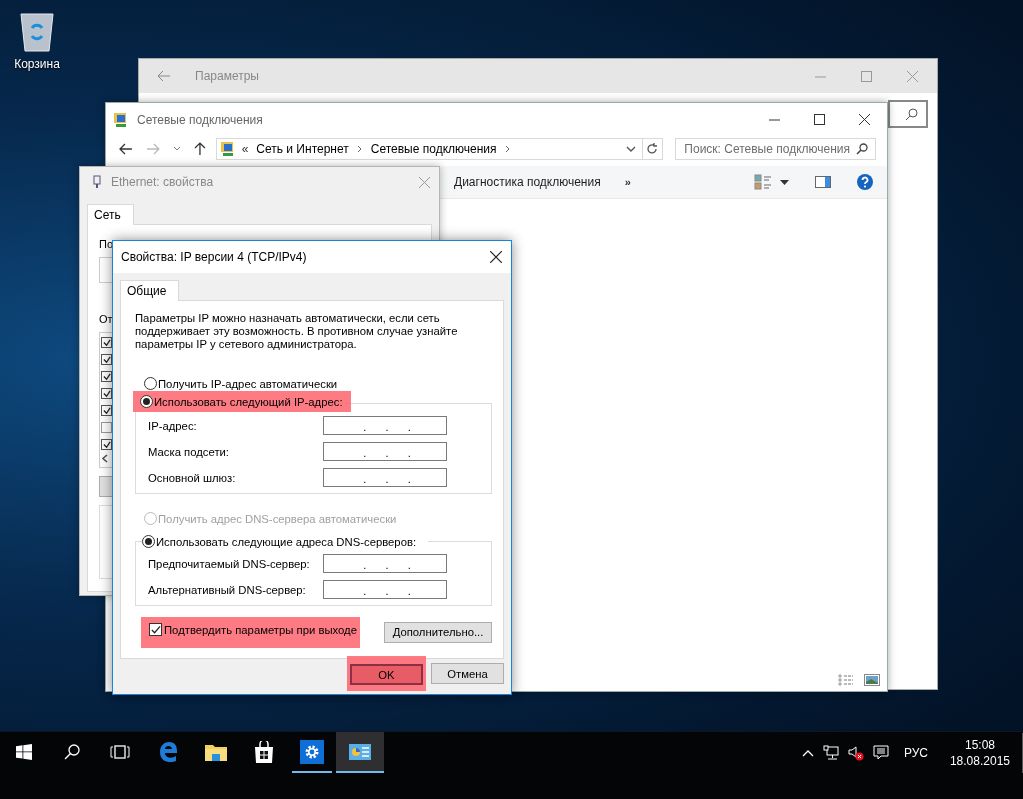 The image size is (1023, 799). What do you see at coordinates (467, 673) in the screenshot?
I see `cancel-button: Отмена` at bounding box center [467, 673].